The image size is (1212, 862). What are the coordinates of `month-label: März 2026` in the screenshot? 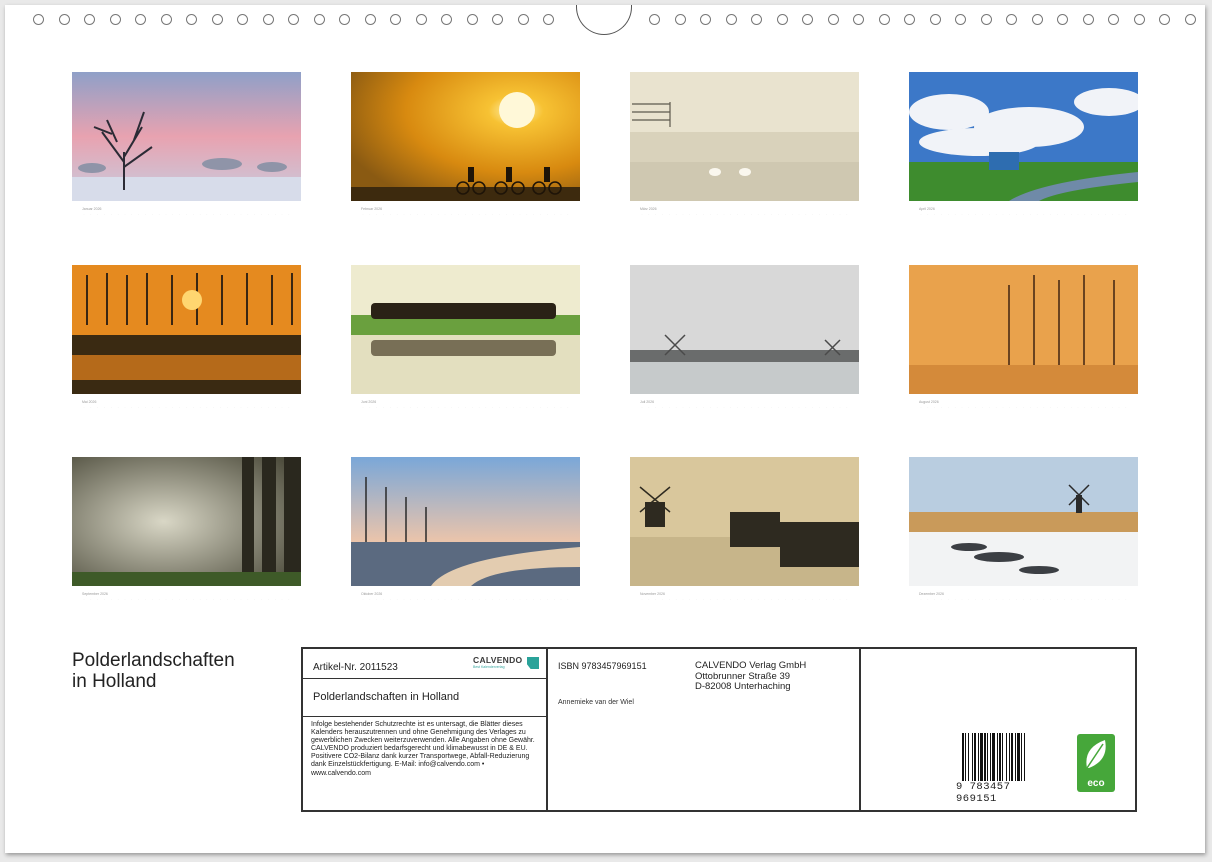 It's located at (648, 209).